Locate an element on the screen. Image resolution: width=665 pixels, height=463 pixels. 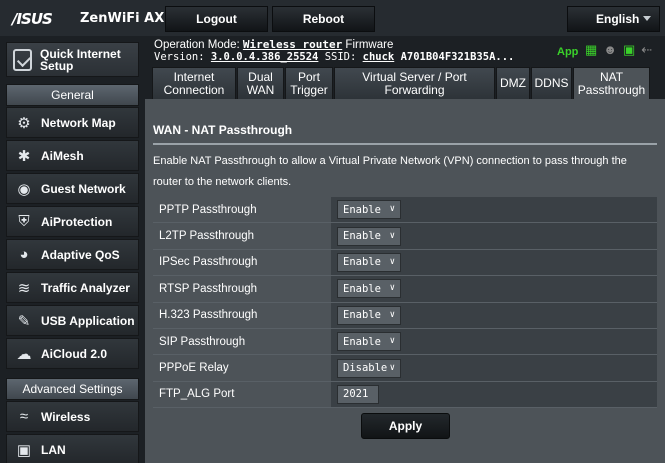
sidebar-item-adaptive-qos: ◕ Adaptive QoS is located at coordinates (72, 254).